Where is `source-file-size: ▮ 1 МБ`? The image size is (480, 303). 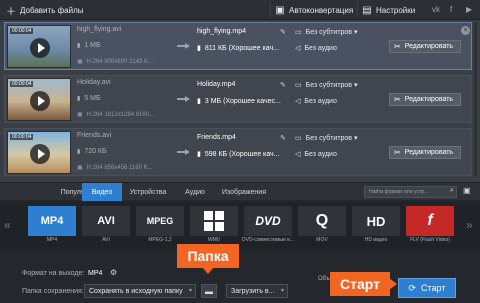
source-file-size: ▮ 1 МБ is located at coordinates (89, 45).